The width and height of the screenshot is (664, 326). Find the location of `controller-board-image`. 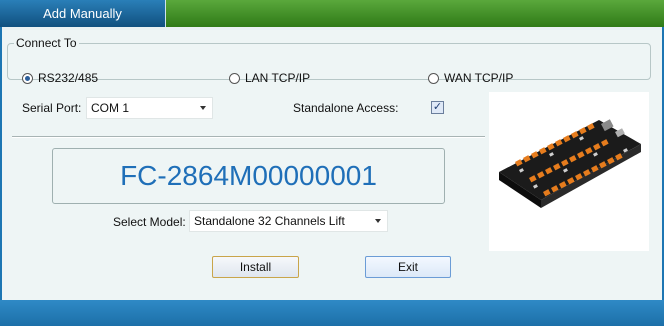

controller-board-image is located at coordinates (569, 171).